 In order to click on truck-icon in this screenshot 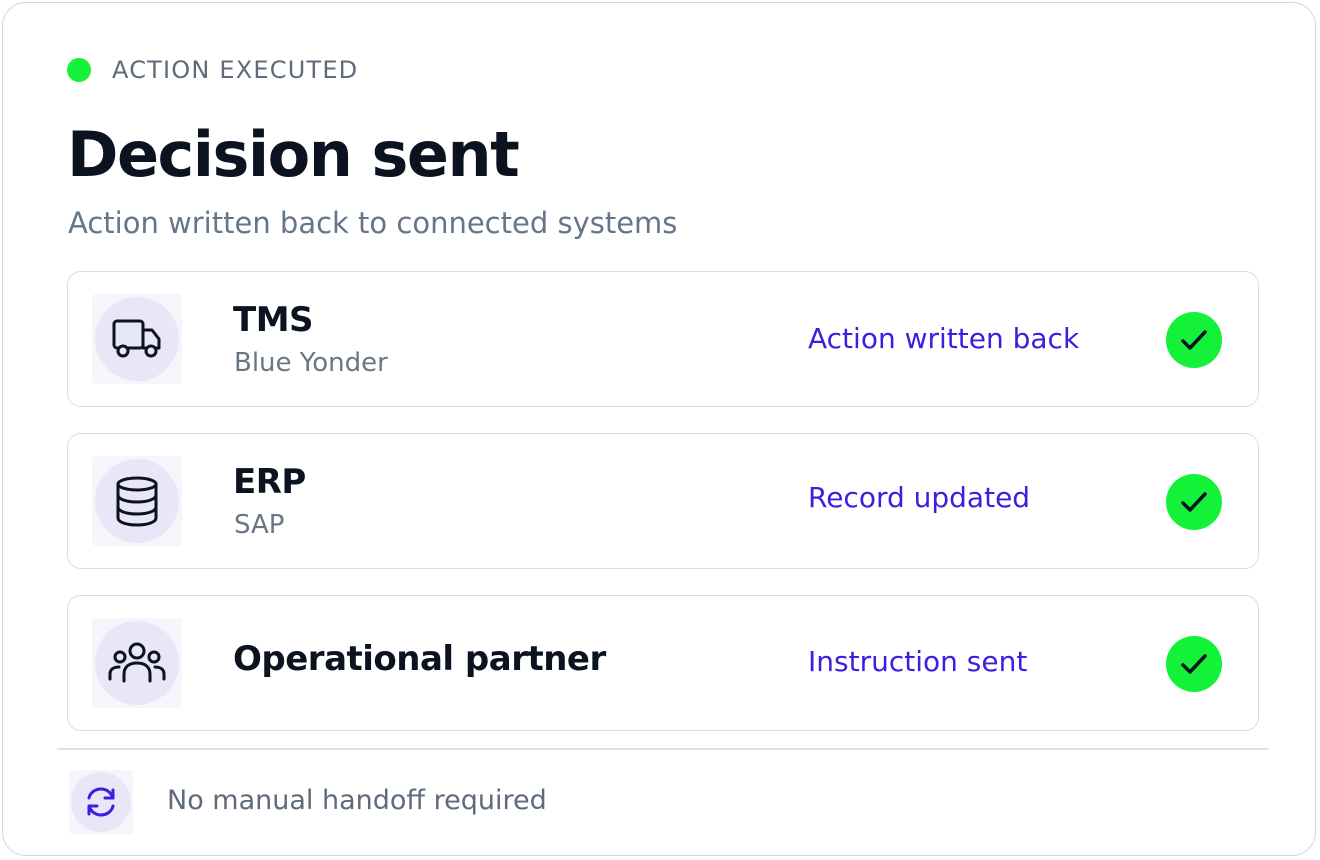, I will do `click(136, 338)`.